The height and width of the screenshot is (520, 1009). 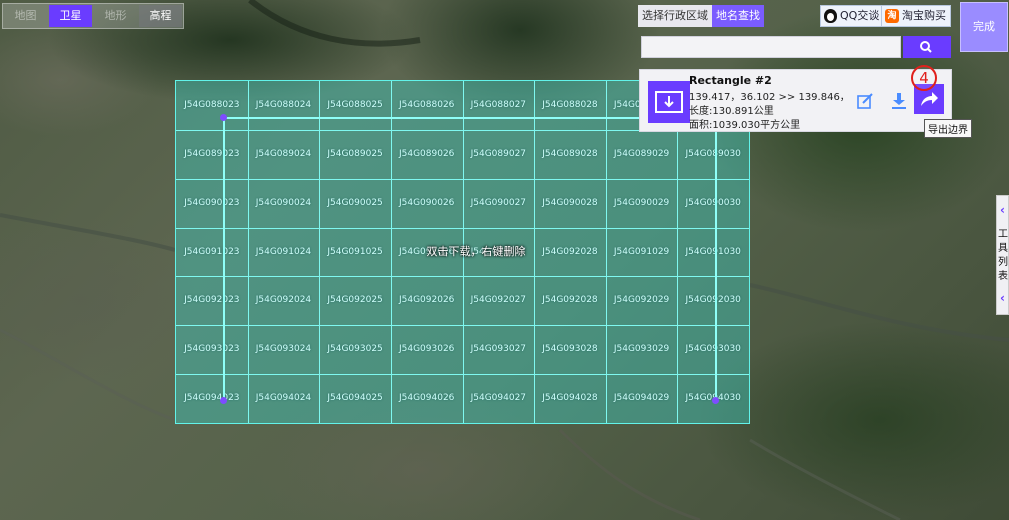 What do you see at coordinates (212, 154) in the screenshot?
I see `grid-tile: J54G089023` at bounding box center [212, 154].